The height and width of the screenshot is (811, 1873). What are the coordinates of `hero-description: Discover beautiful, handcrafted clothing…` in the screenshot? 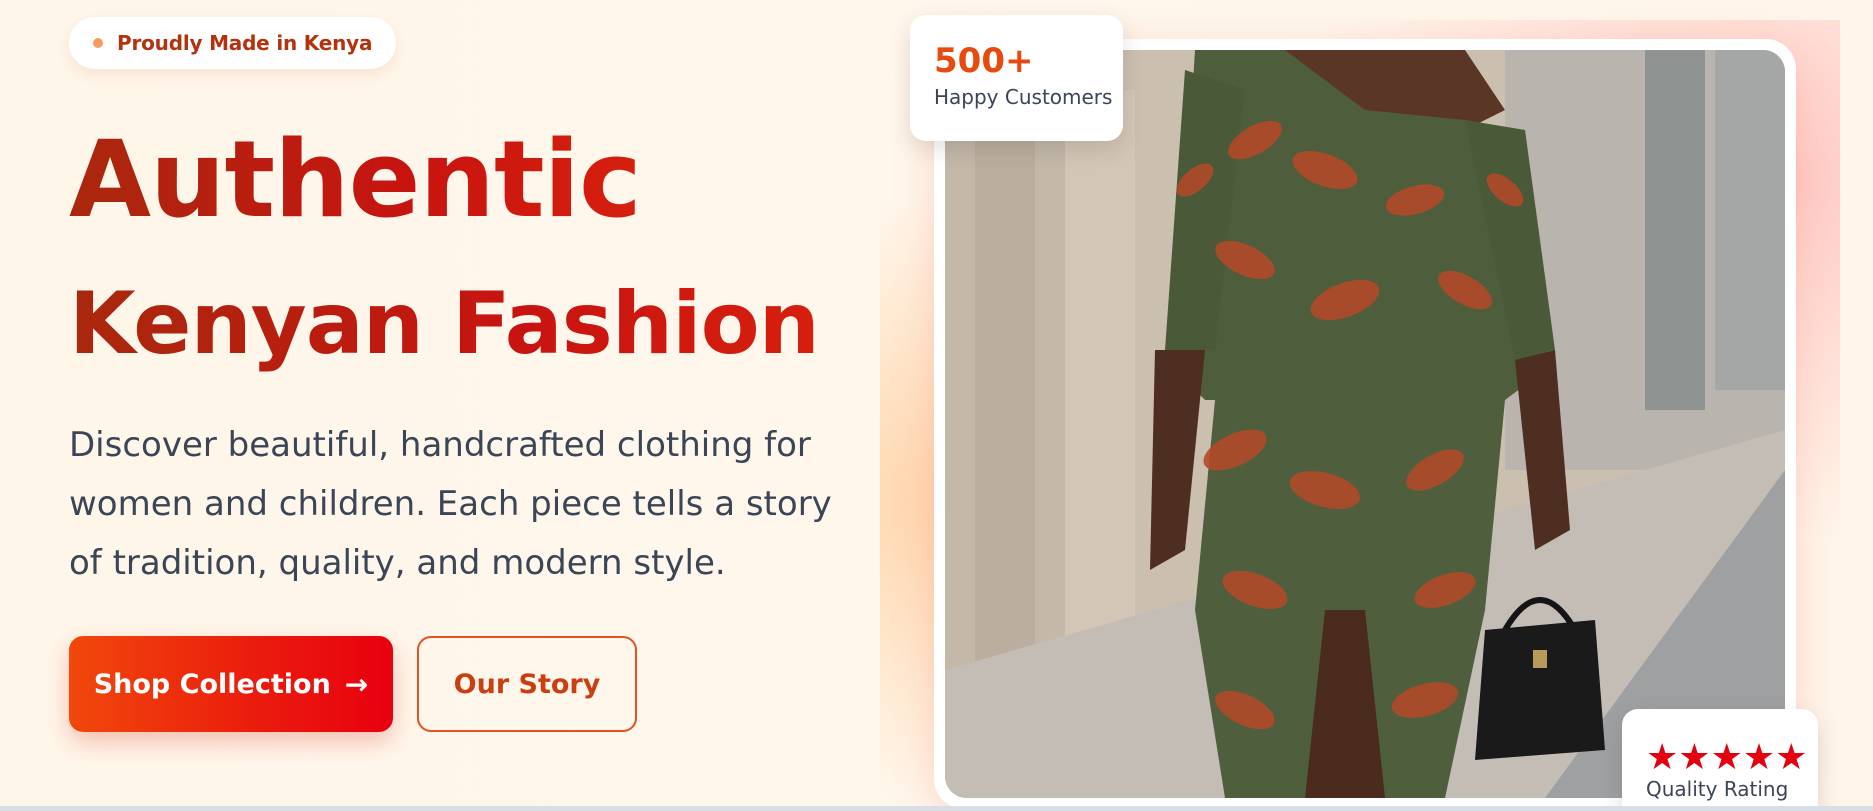 It's located at (450, 504).